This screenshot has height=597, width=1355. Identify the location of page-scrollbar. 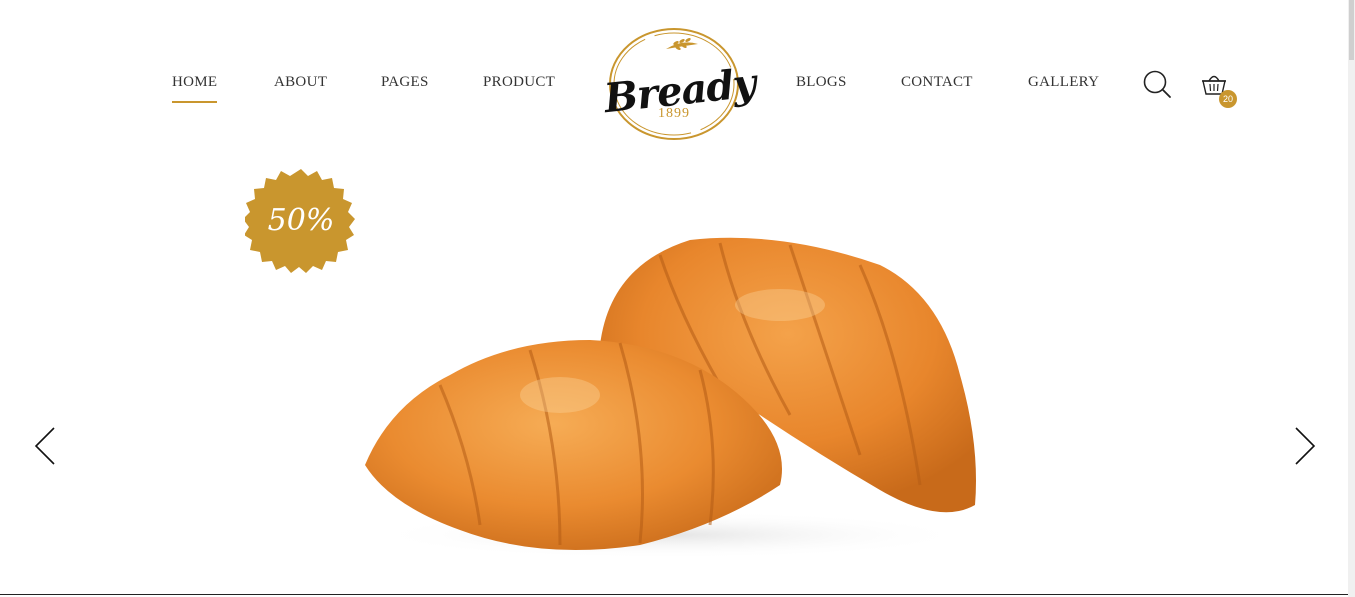
(1351, 298).